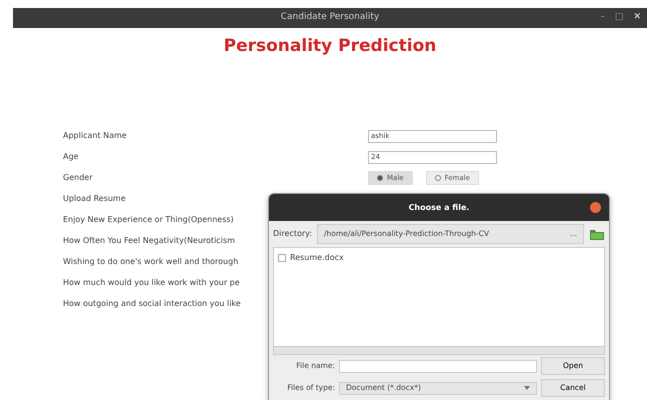 The image size is (647, 400). Describe the element at coordinates (330, 46) in the screenshot. I see `page-heading: Personality Prediction` at that location.